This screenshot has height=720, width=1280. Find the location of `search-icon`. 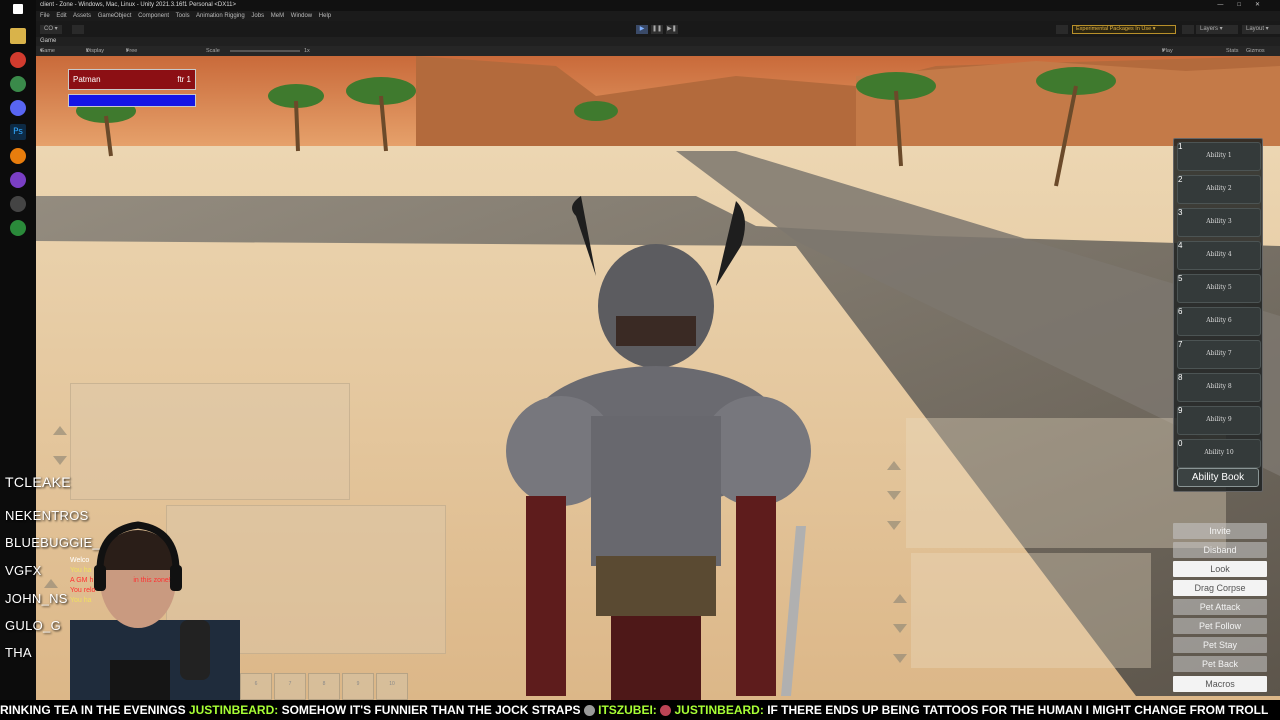

search-icon is located at coordinates (1188, 29).